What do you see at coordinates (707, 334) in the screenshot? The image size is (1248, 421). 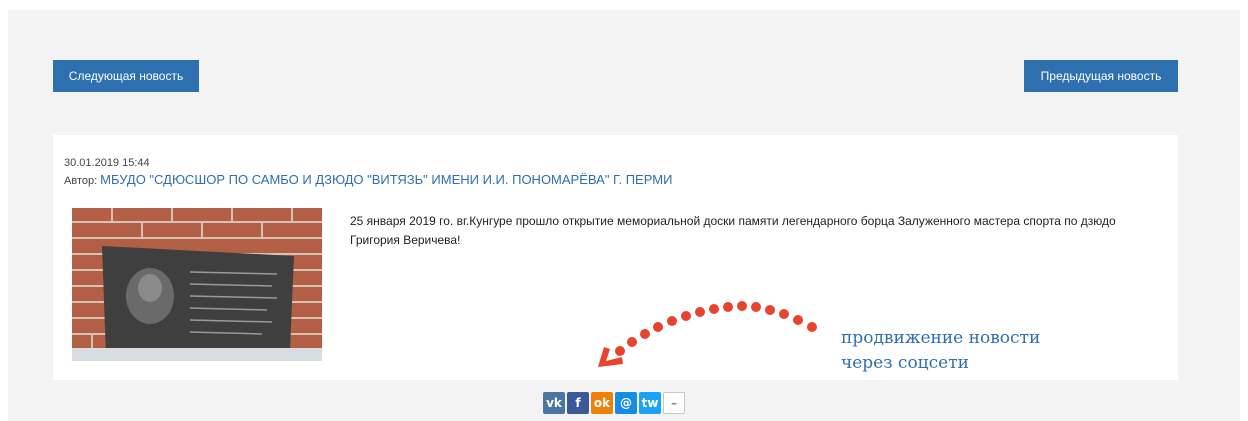 I see `annotation-arrow-icon` at bounding box center [707, 334].